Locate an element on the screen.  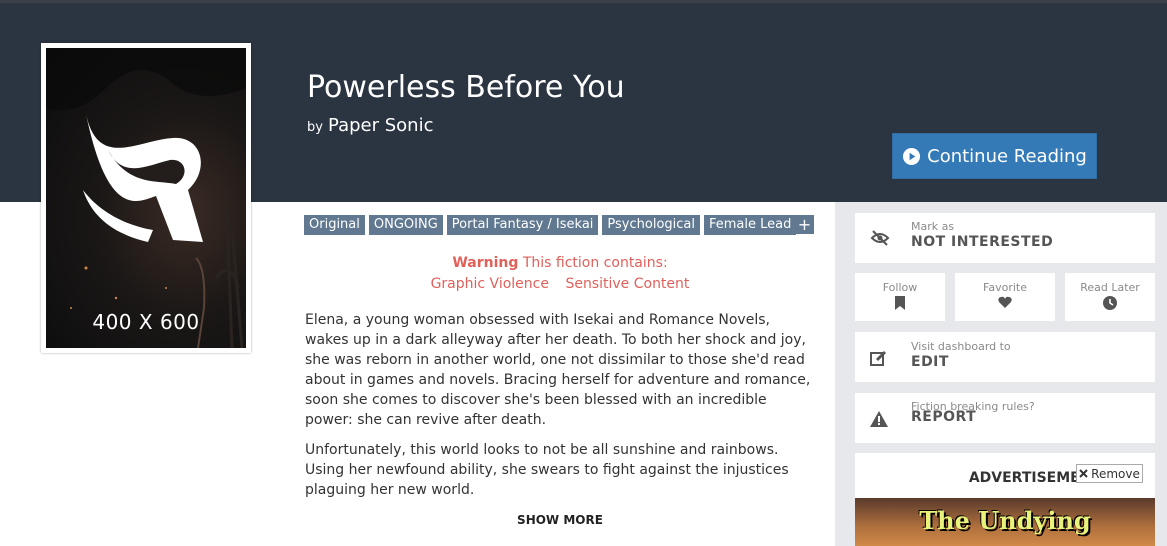
byline: by Paper Sonic is located at coordinates (370, 125).